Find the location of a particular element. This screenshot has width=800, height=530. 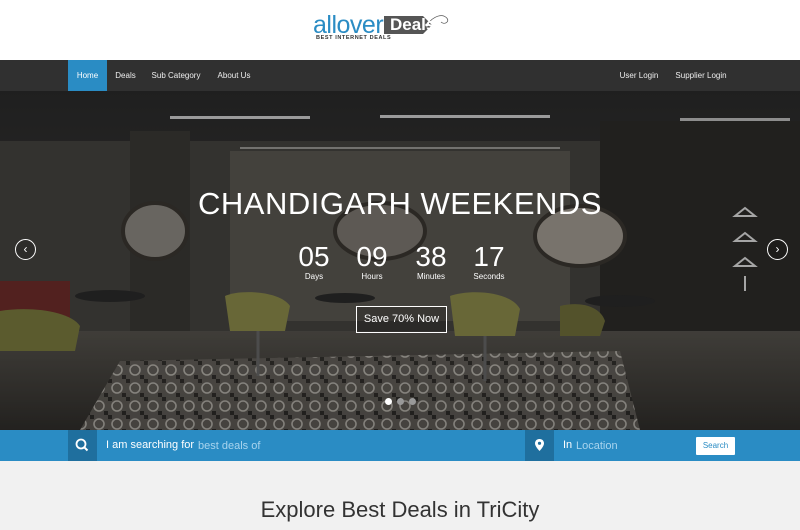

search-icon-box is located at coordinates (82, 445).